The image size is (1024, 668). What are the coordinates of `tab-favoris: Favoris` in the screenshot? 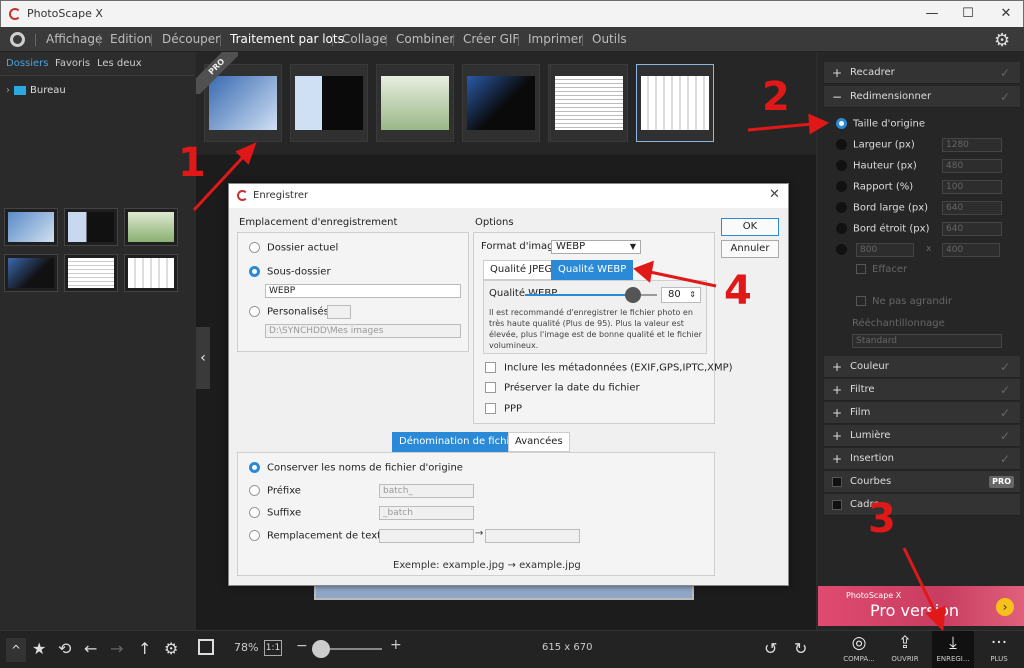 It's located at (72, 63).